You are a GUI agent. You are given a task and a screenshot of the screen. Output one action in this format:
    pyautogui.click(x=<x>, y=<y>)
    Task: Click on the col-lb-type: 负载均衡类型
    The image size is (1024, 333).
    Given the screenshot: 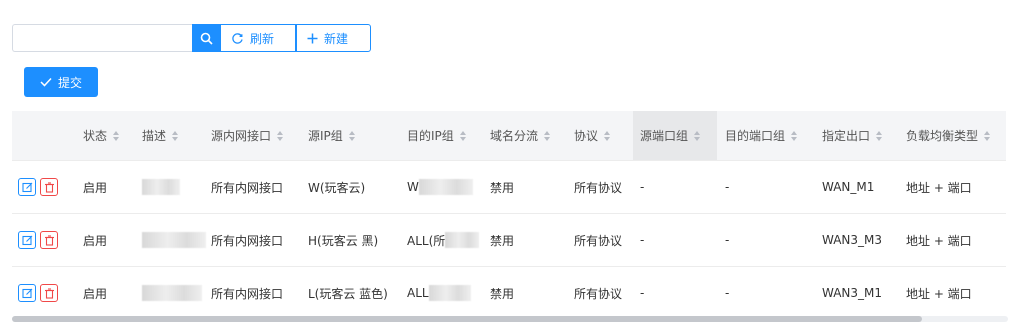 What is the action you would take?
    pyautogui.click(x=948, y=135)
    